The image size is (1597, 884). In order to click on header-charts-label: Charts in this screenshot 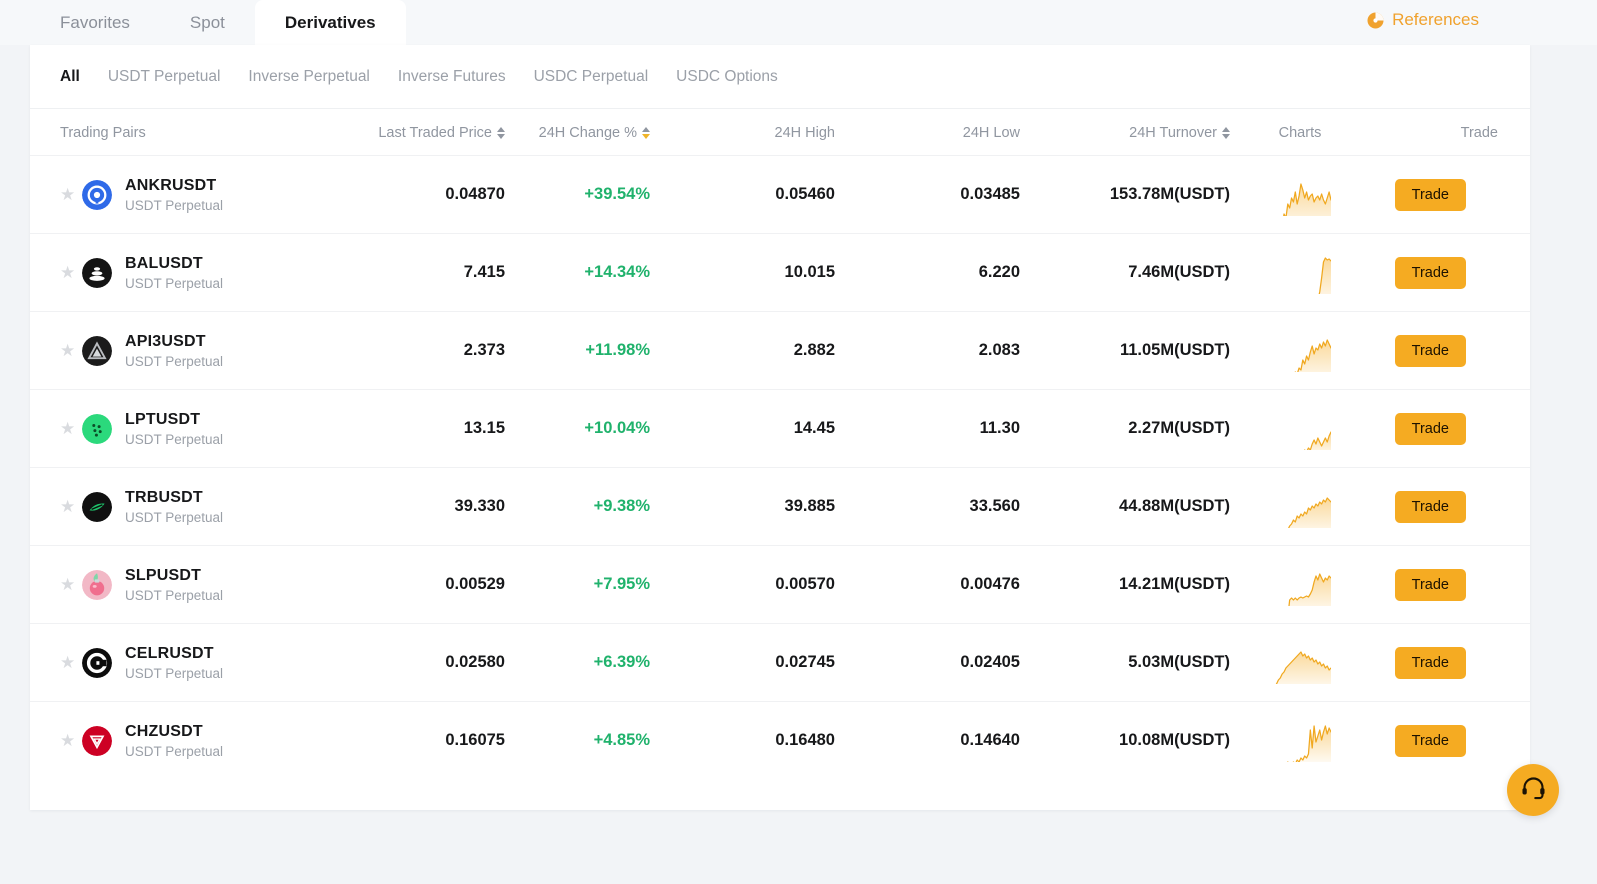, I will do `click(1300, 133)`.